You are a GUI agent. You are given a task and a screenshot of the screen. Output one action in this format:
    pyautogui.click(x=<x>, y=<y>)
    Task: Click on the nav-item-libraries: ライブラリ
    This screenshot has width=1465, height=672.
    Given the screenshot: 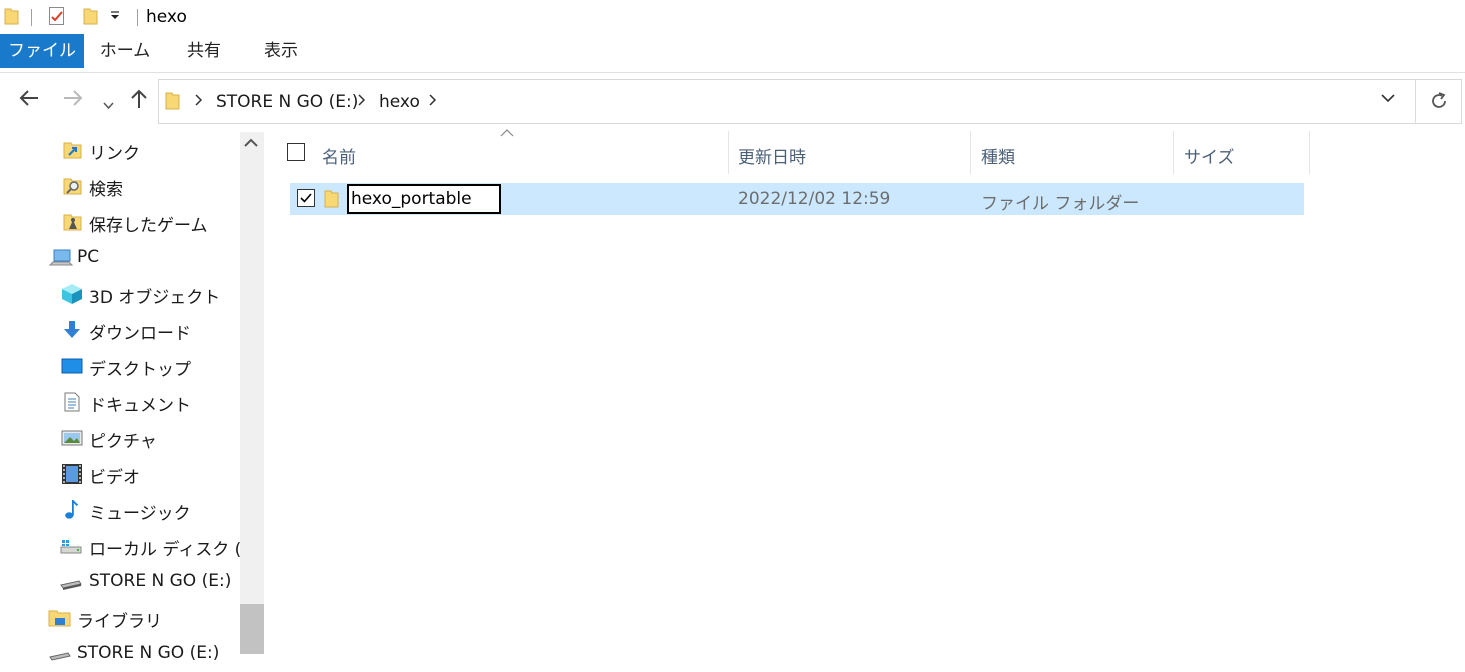 What is the action you would take?
    pyautogui.click(x=120, y=618)
    